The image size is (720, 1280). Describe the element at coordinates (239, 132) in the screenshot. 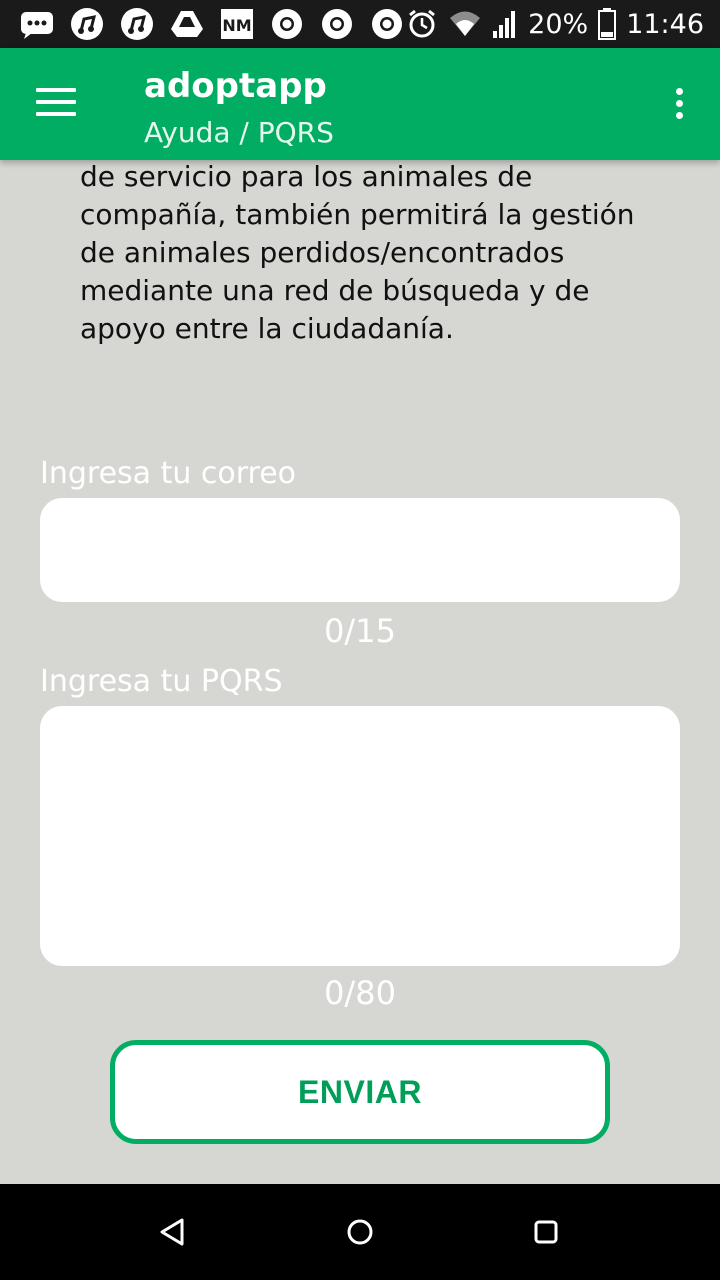

I see `page-subtitle: Ayuda / PQRS` at that location.